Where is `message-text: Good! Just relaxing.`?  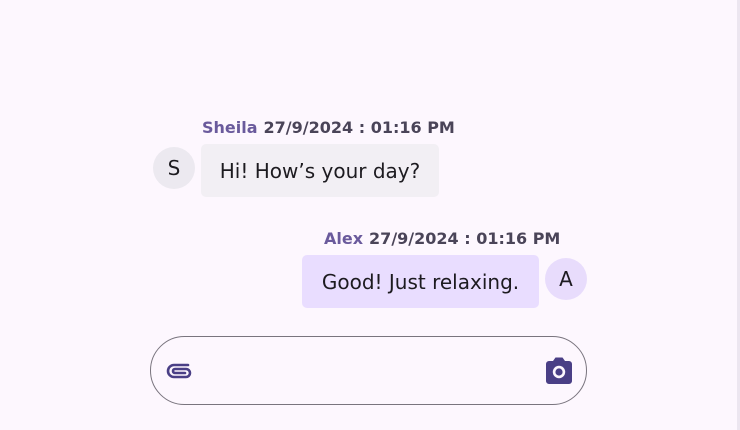 message-text: Good! Just relaxing. is located at coordinates (420, 281).